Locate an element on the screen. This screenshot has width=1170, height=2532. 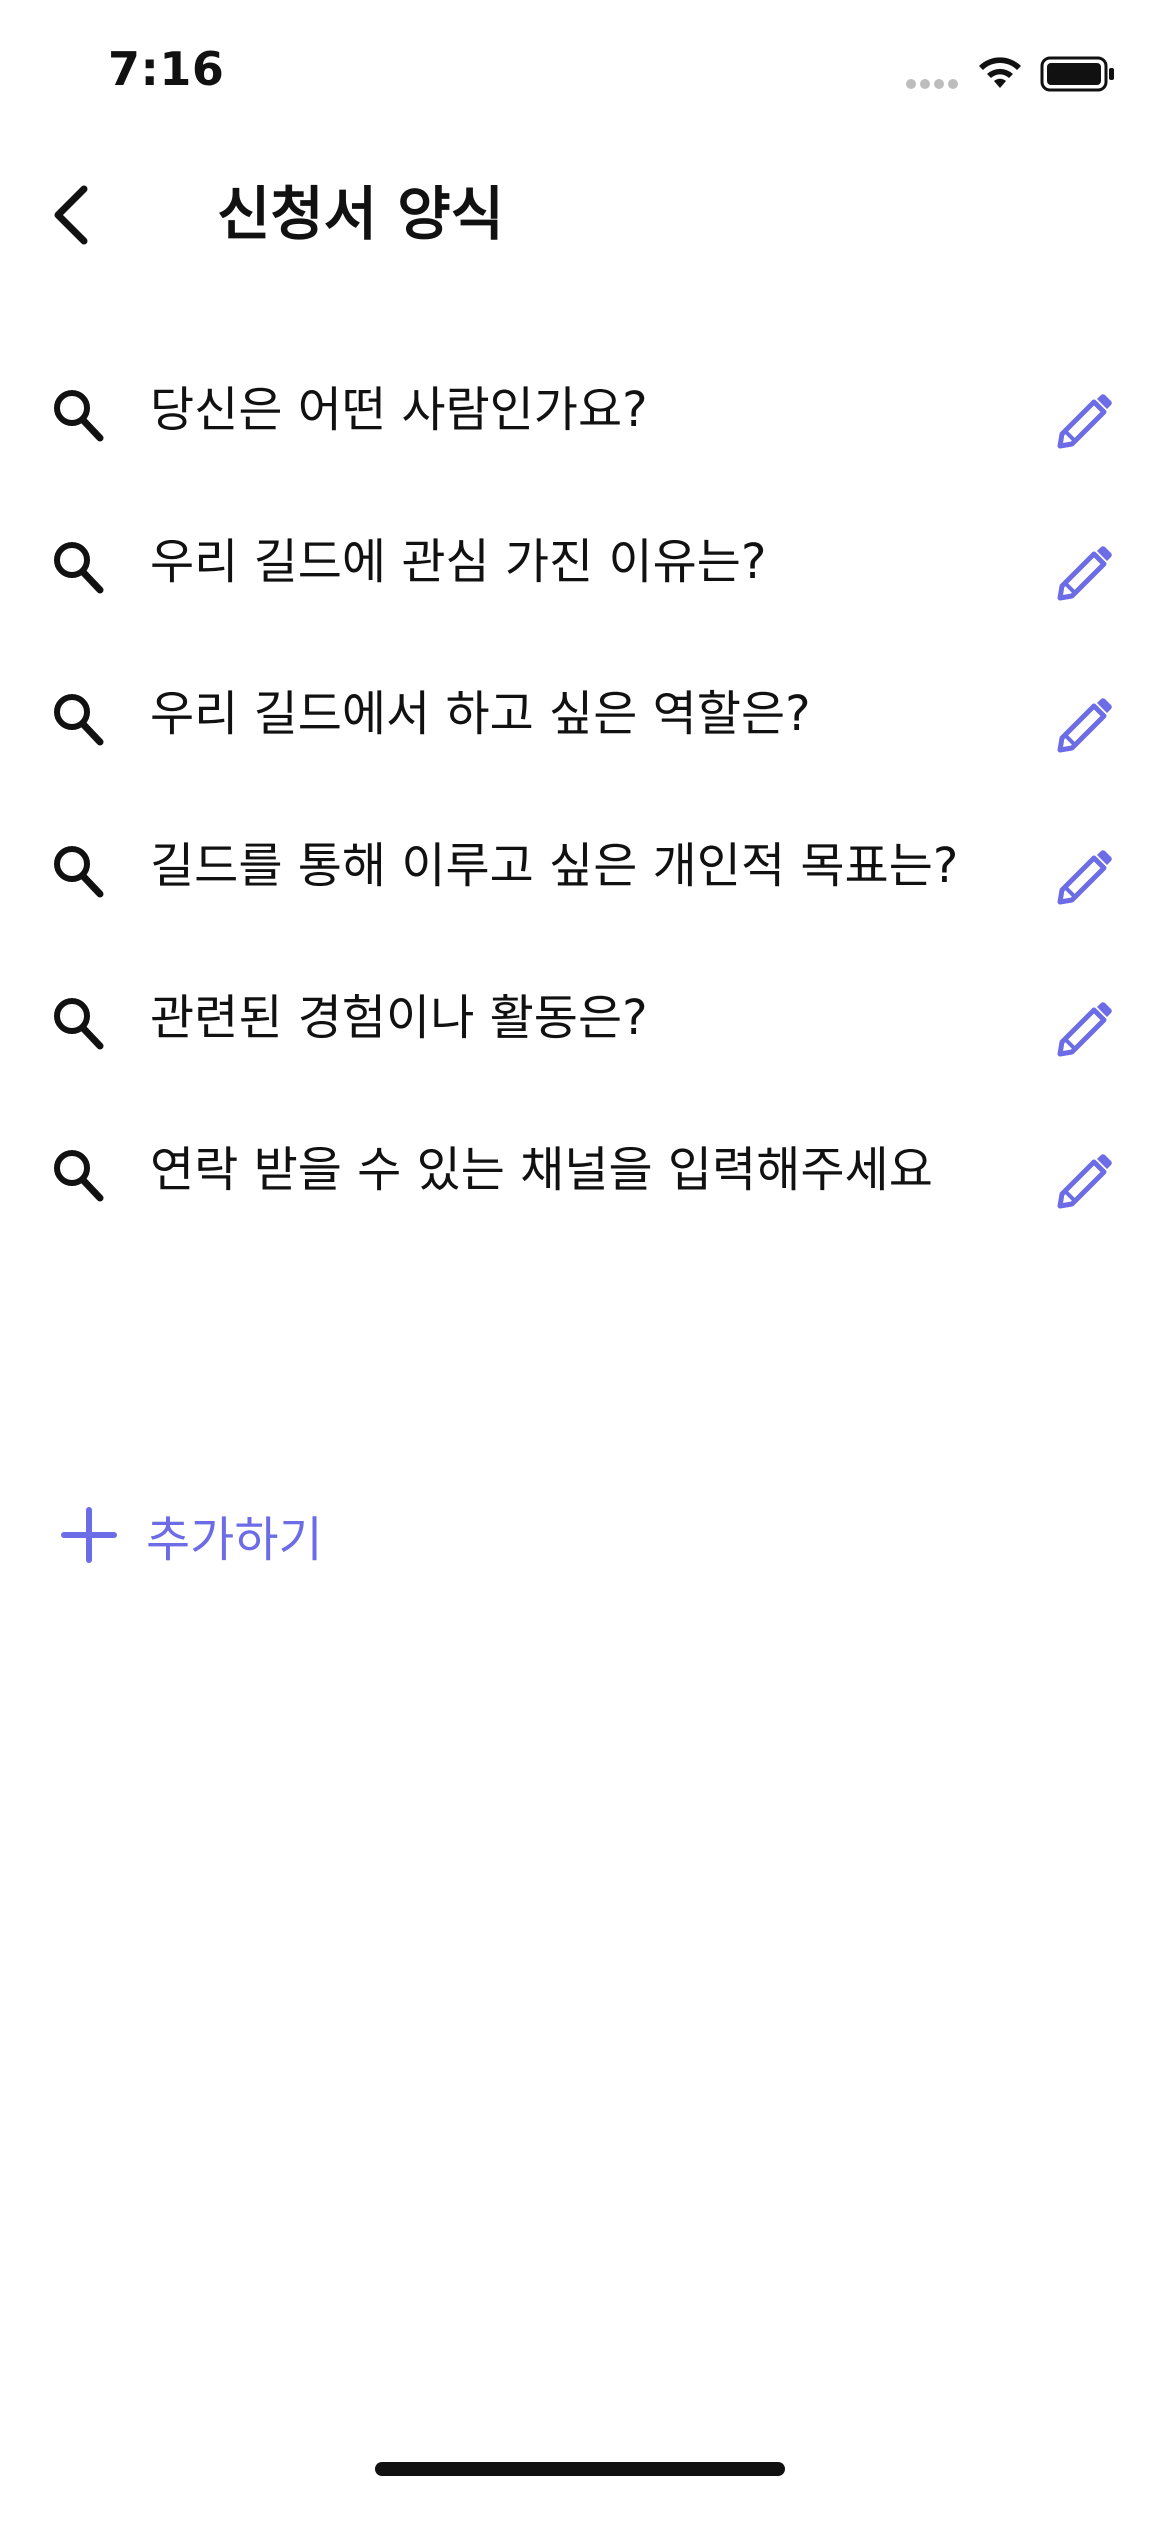
add-question-button: 추가하기 is located at coordinates (191, 1535).